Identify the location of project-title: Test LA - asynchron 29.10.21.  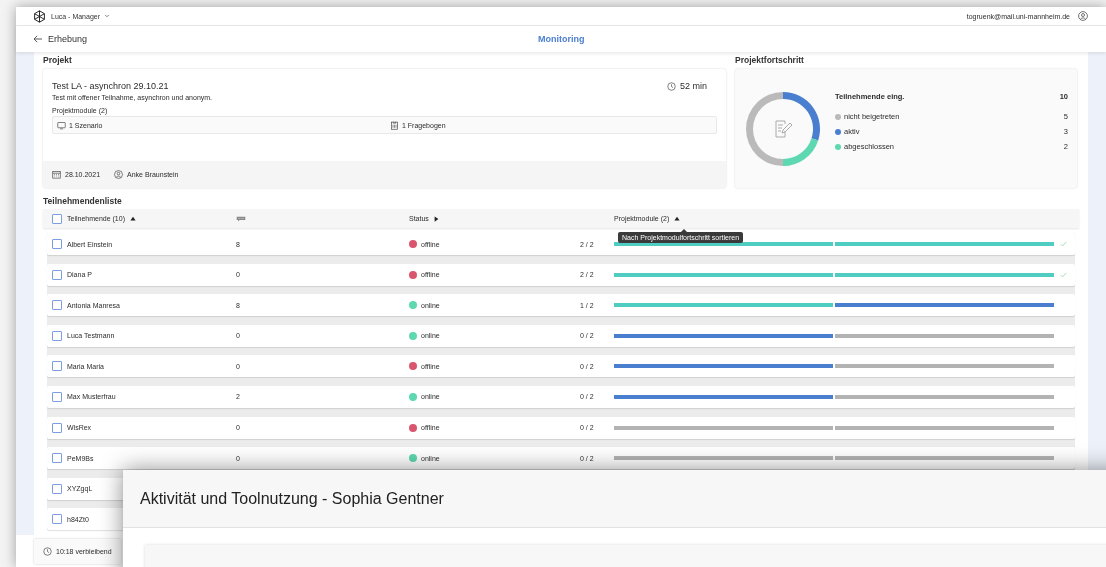
(110, 86).